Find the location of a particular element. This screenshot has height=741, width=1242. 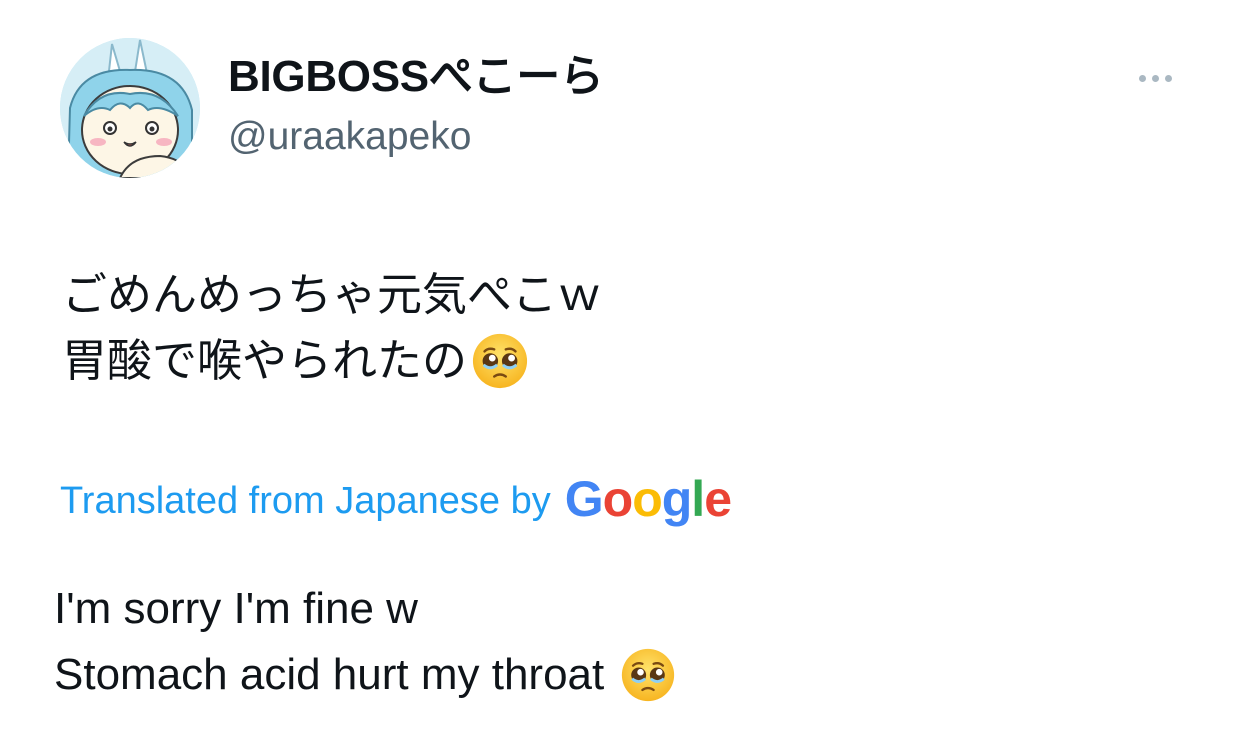

google-logo-letter: l is located at coordinates (698, 499).